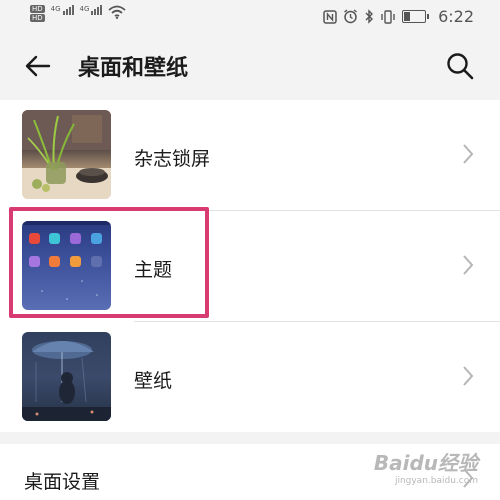 The image size is (500, 500). What do you see at coordinates (456, 16) in the screenshot?
I see `status-time: 6:22` at bounding box center [456, 16].